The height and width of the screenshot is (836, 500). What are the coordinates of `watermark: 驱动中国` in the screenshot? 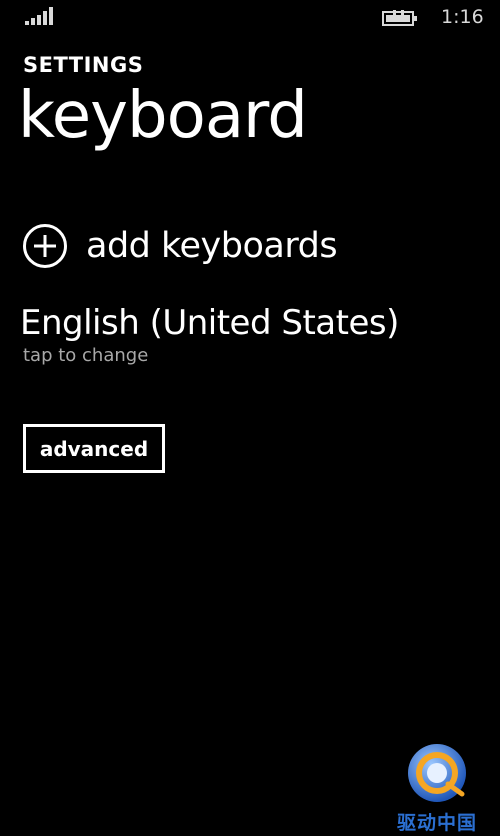 It's located at (437, 787).